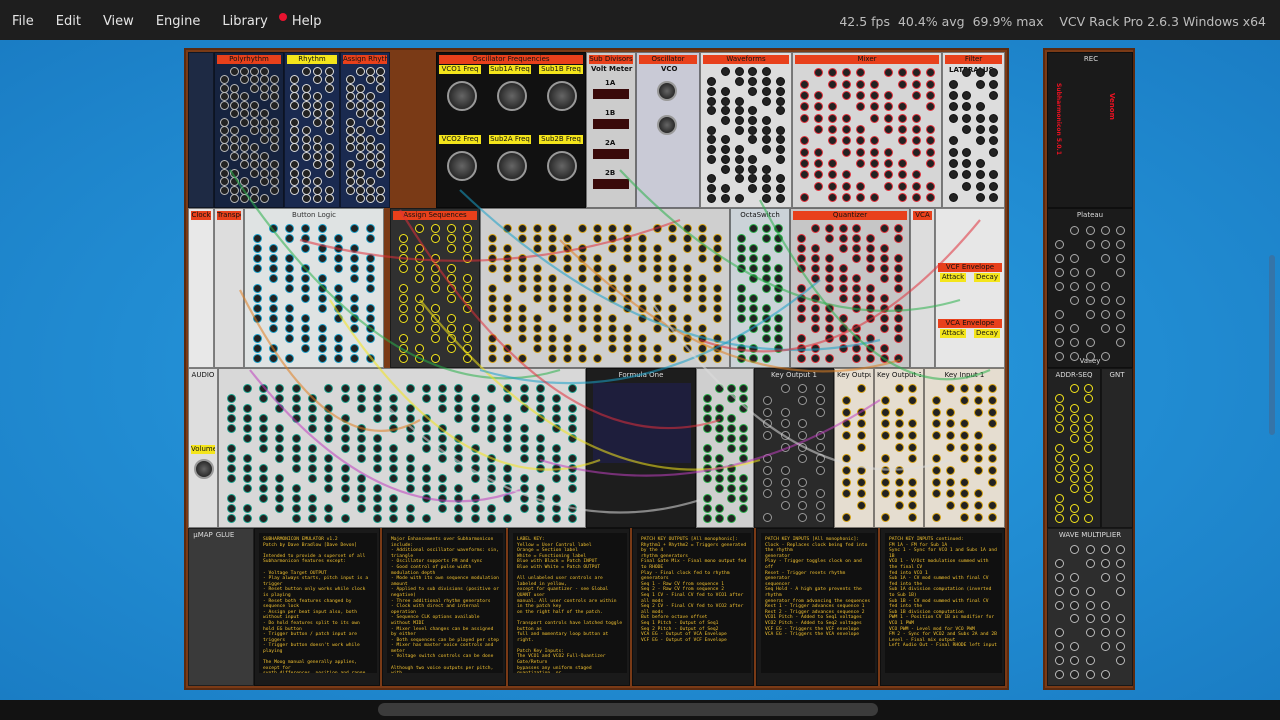 The height and width of the screenshot is (720, 1280). I want to click on module-clock: Clock, so click(201, 288).